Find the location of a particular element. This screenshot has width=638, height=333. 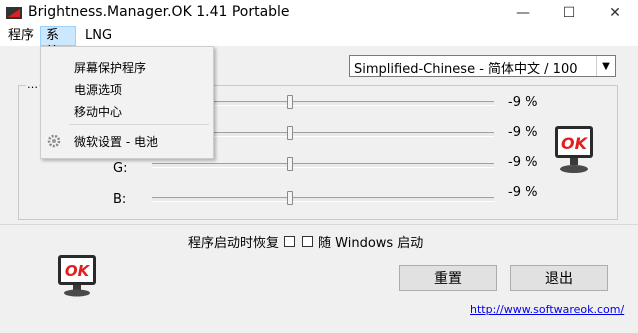

menu-item-power-options: 电源选项 is located at coordinates (98, 89).